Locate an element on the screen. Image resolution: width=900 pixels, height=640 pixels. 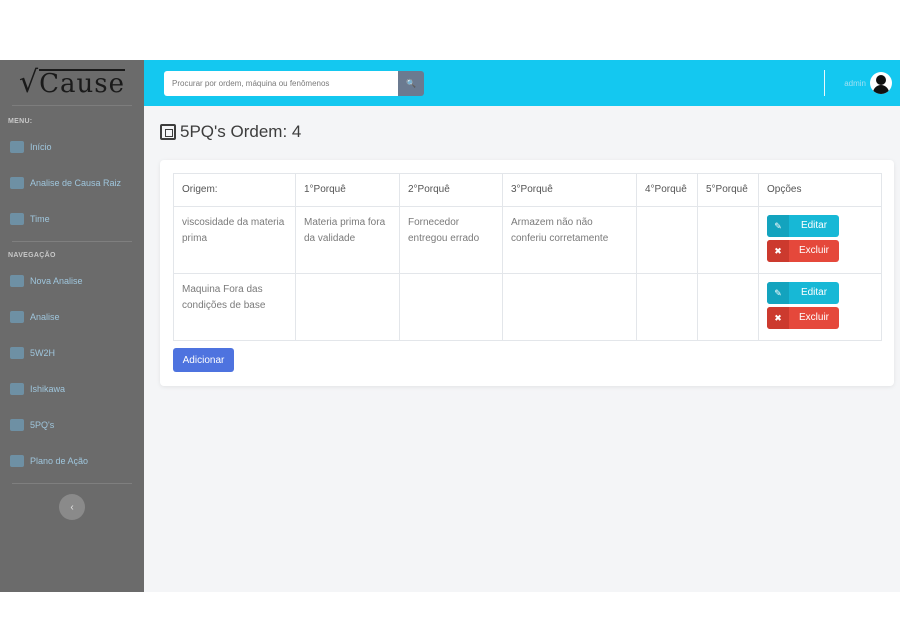
sidebar-item-label: Início is located at coordinates (41, 147).